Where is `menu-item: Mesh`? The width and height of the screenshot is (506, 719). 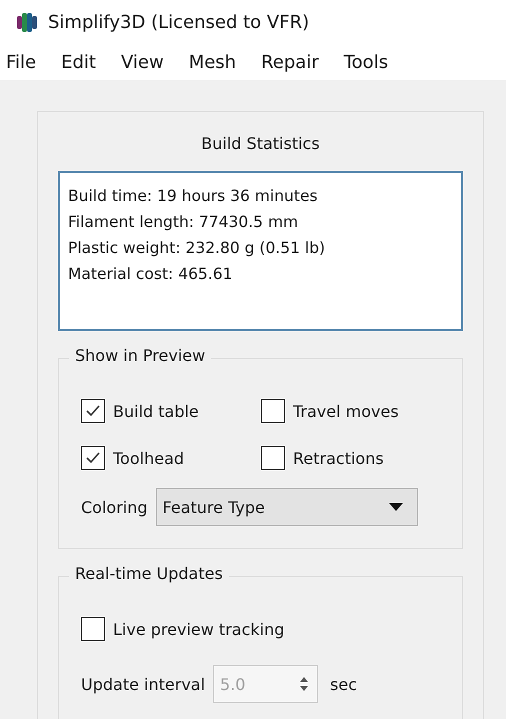 menu-item: Mesh is located at coordinates (212, 66).